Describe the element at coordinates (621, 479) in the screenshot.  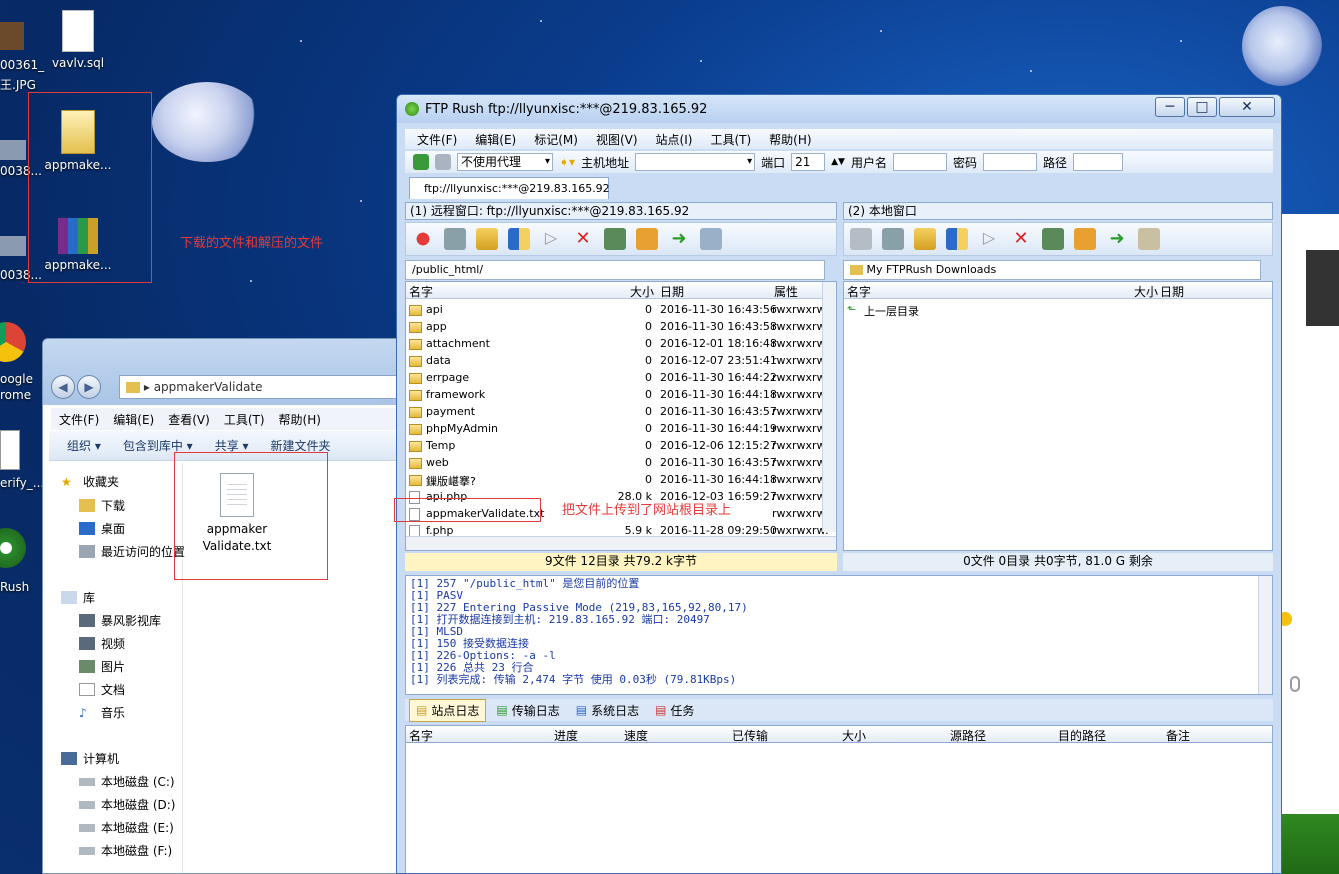
I see `table-row: 鏁版嵁搴? 0 2016-11-30 16:44:18 rwxrwxrw:` at that location.